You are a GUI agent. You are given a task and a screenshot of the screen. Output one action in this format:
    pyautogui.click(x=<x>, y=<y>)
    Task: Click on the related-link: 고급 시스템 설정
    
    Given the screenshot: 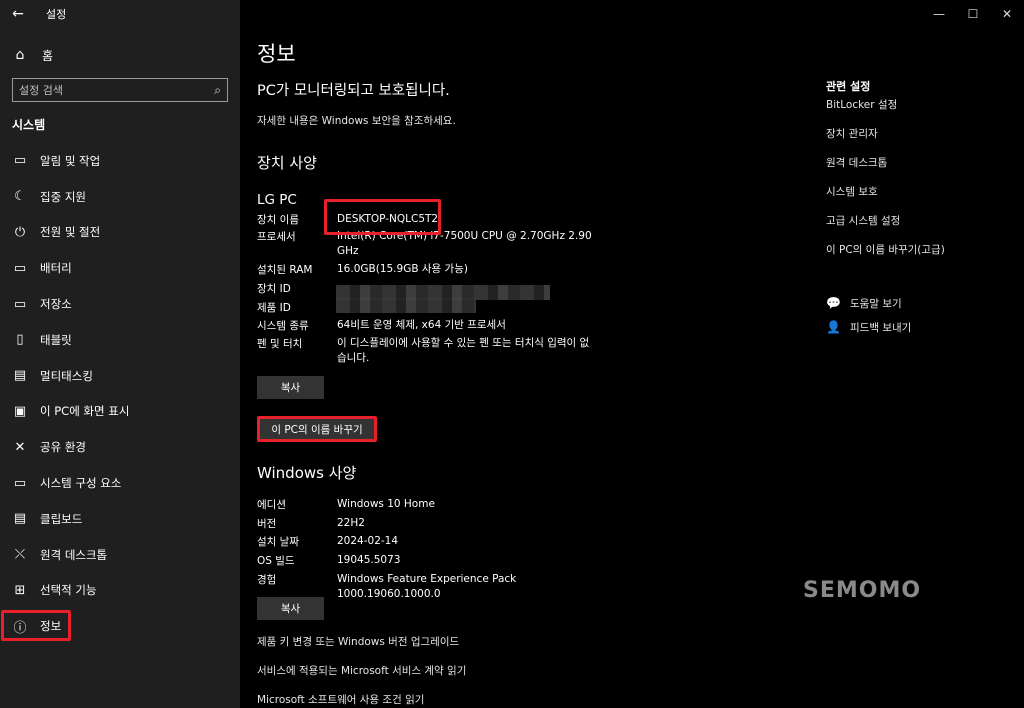 What is the action you would take?
    pyautogui.click(x=885, y=227)
    